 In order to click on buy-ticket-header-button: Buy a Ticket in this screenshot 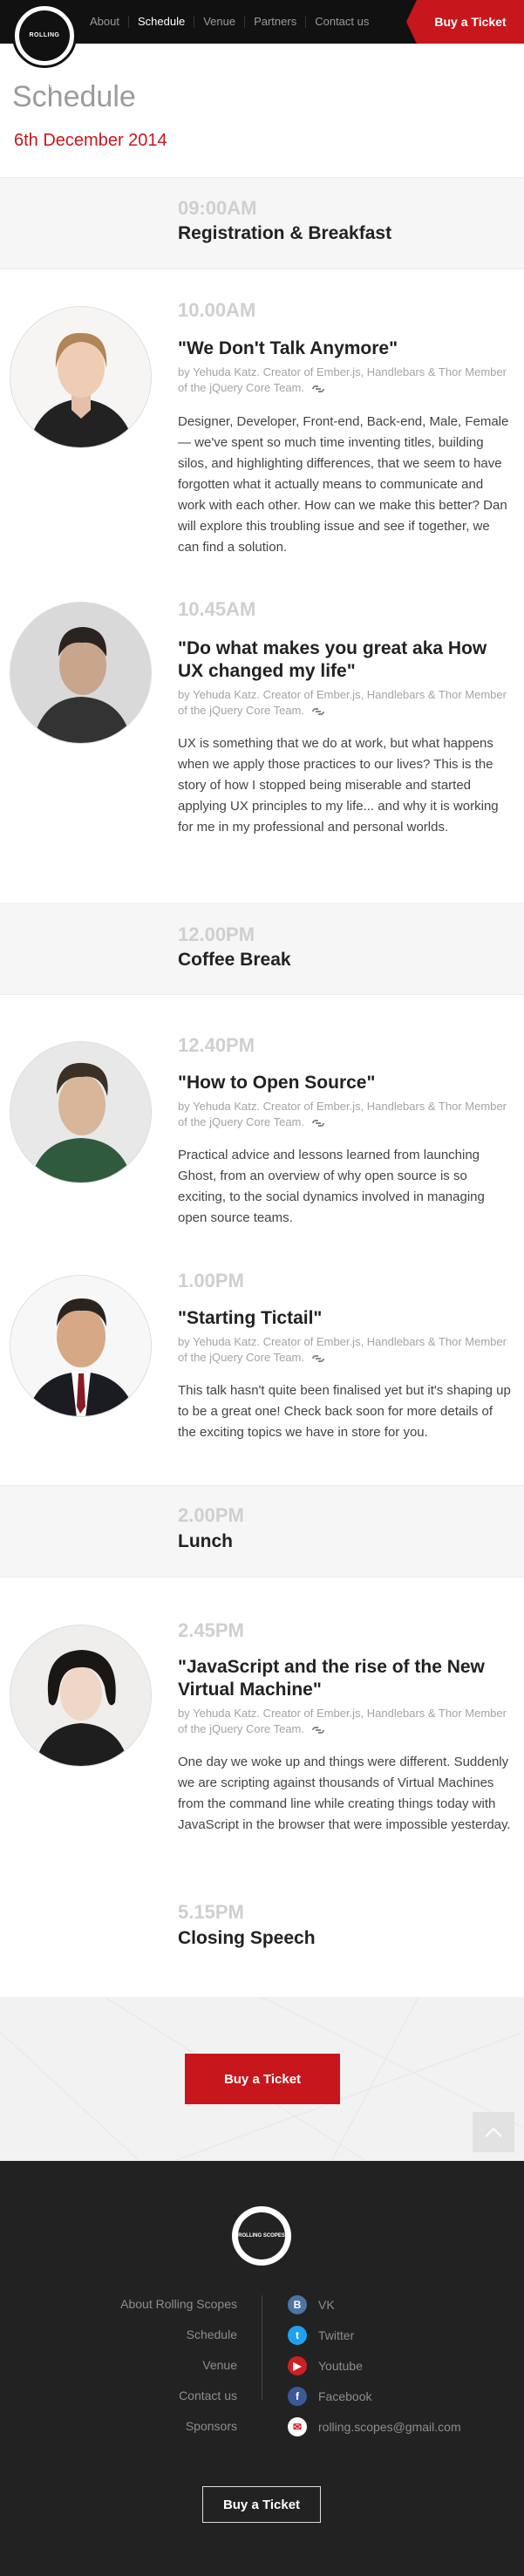, I will do `click(465, 22)`.